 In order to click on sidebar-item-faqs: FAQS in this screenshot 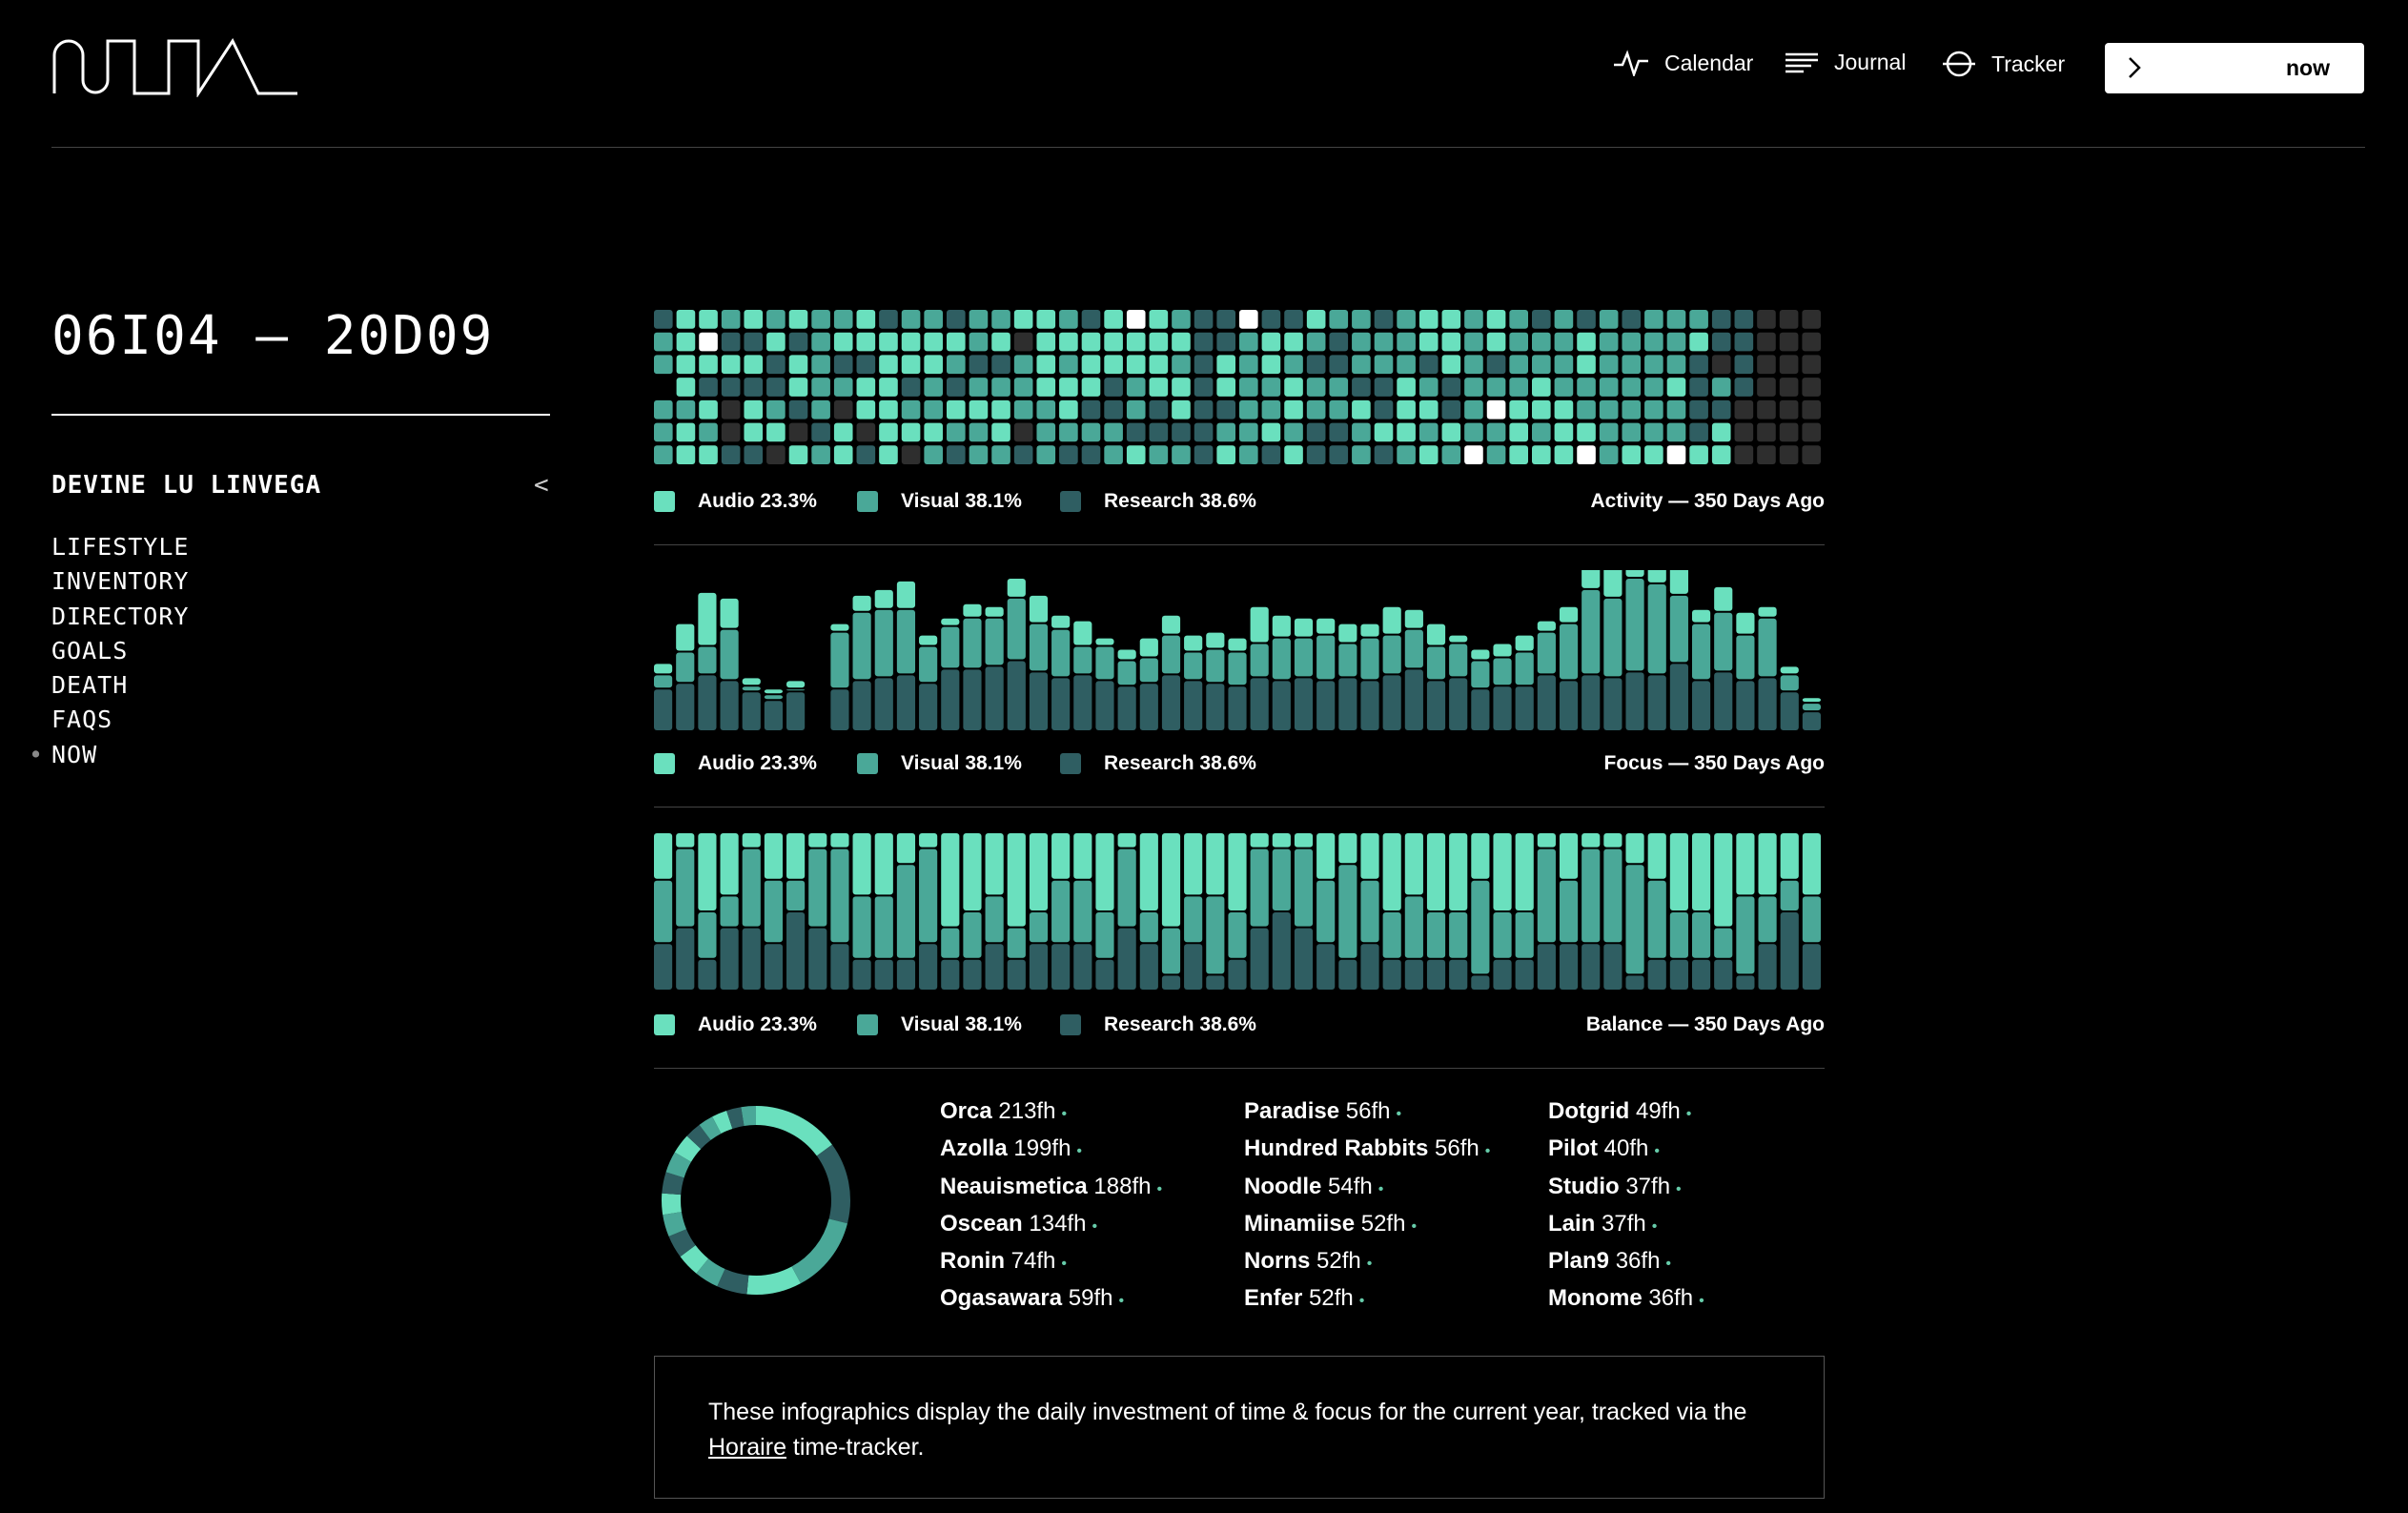, I will do `click(120, 720)`.